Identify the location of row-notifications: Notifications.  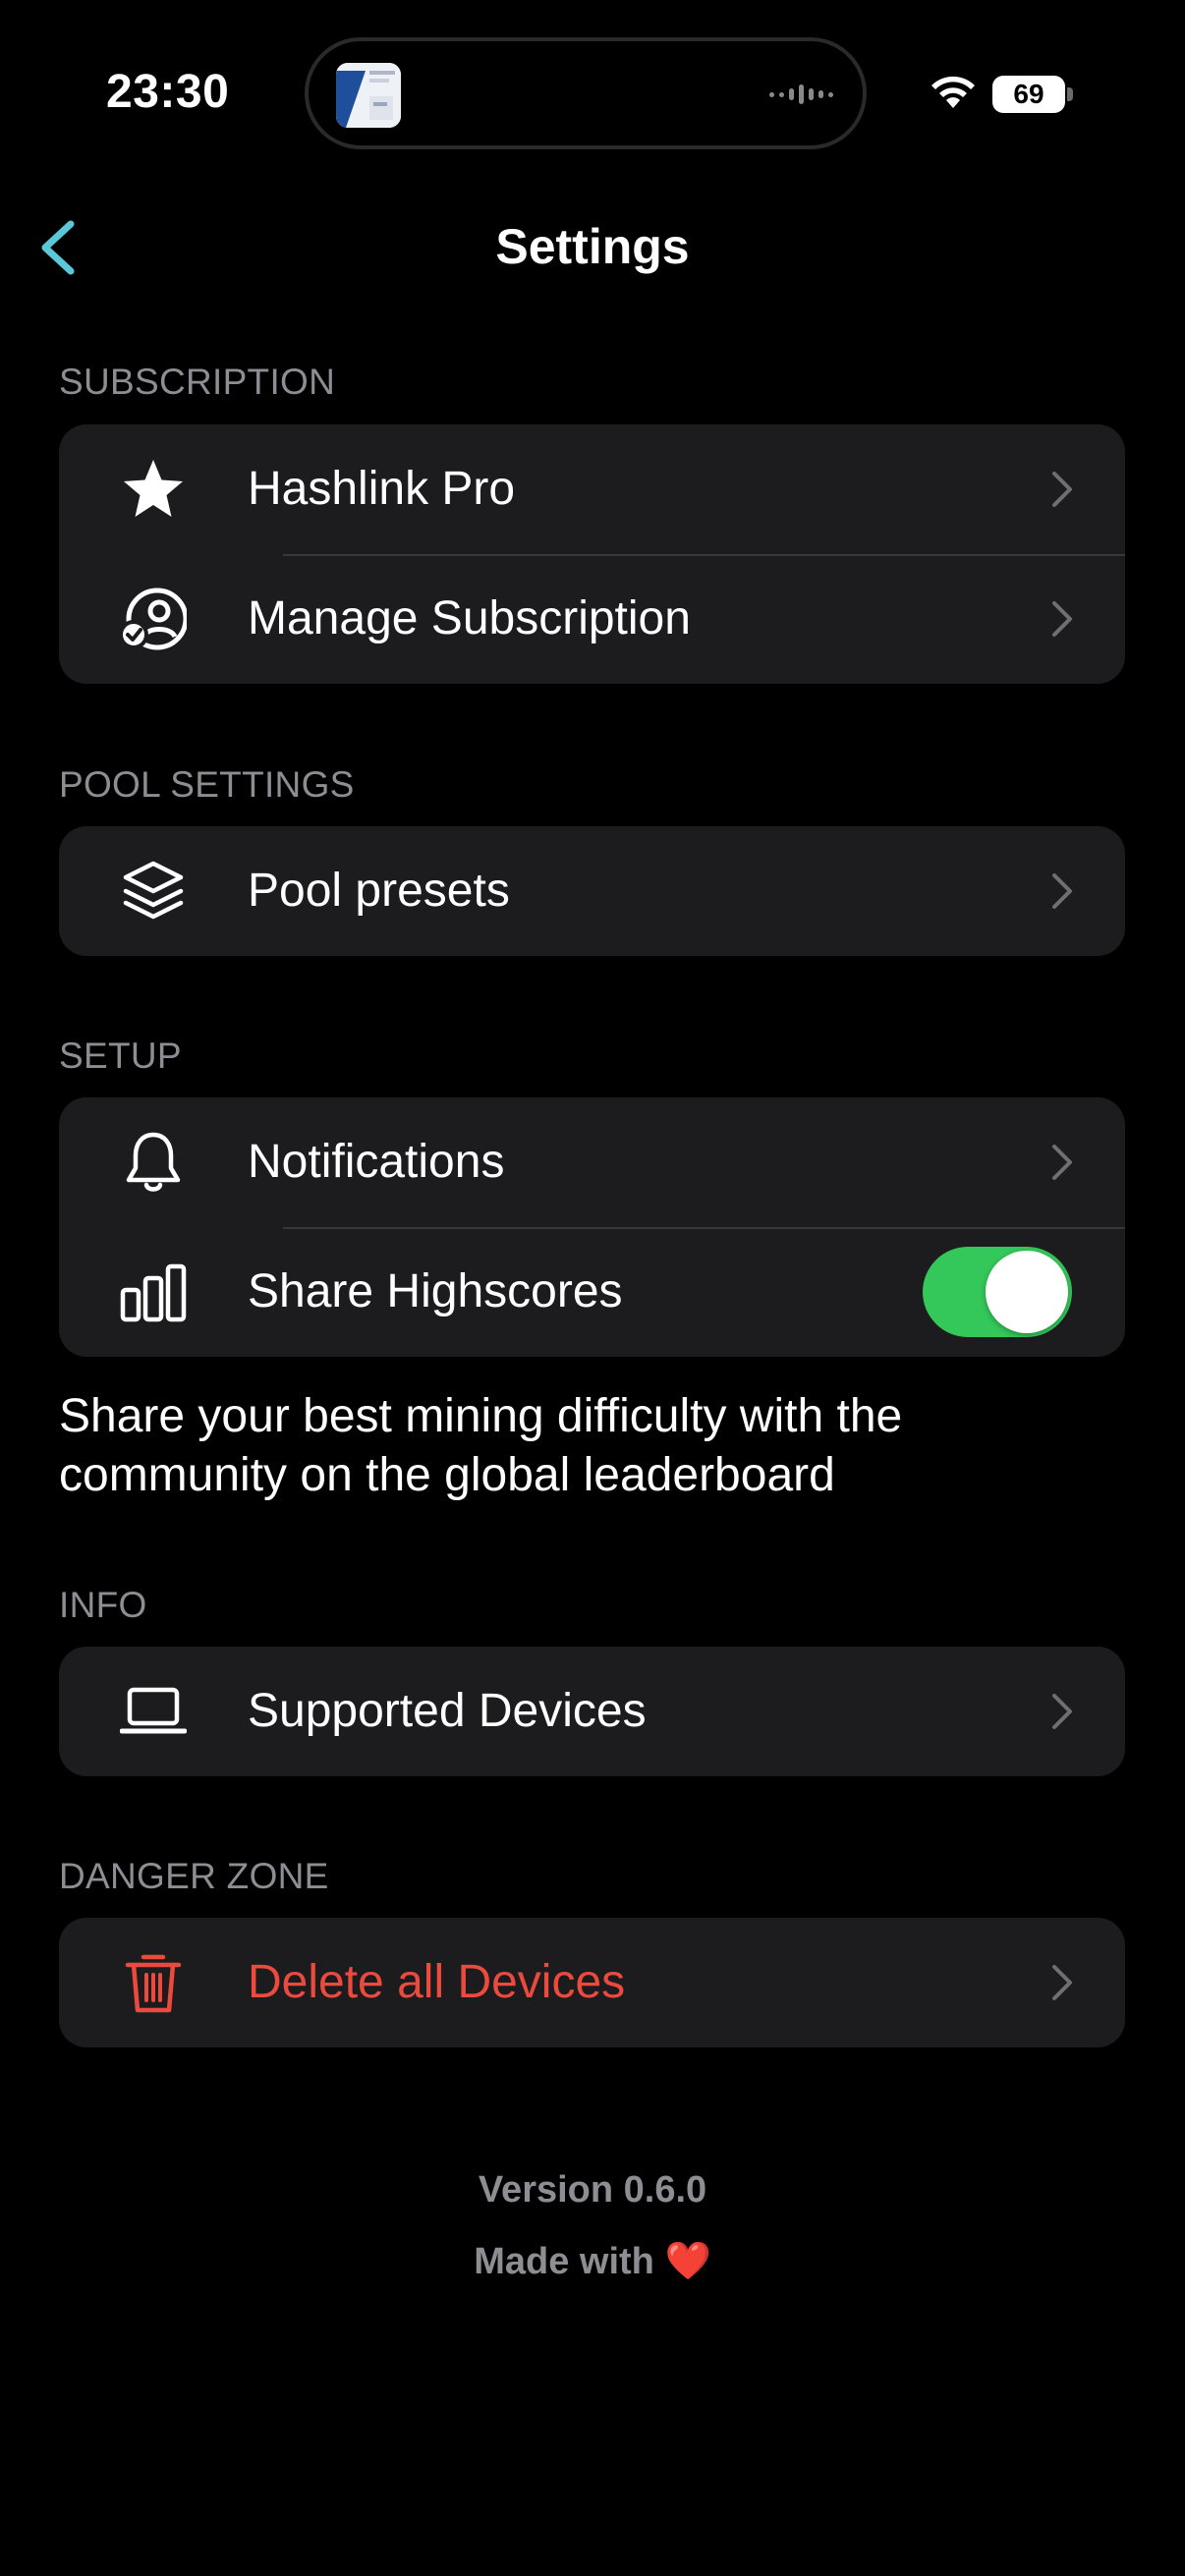
(592, 1162).